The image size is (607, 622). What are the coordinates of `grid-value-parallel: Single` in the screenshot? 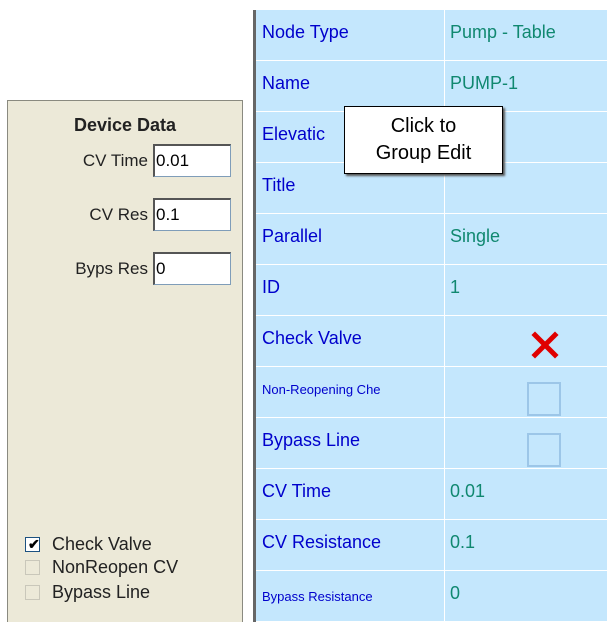 It's located at (526, 239).